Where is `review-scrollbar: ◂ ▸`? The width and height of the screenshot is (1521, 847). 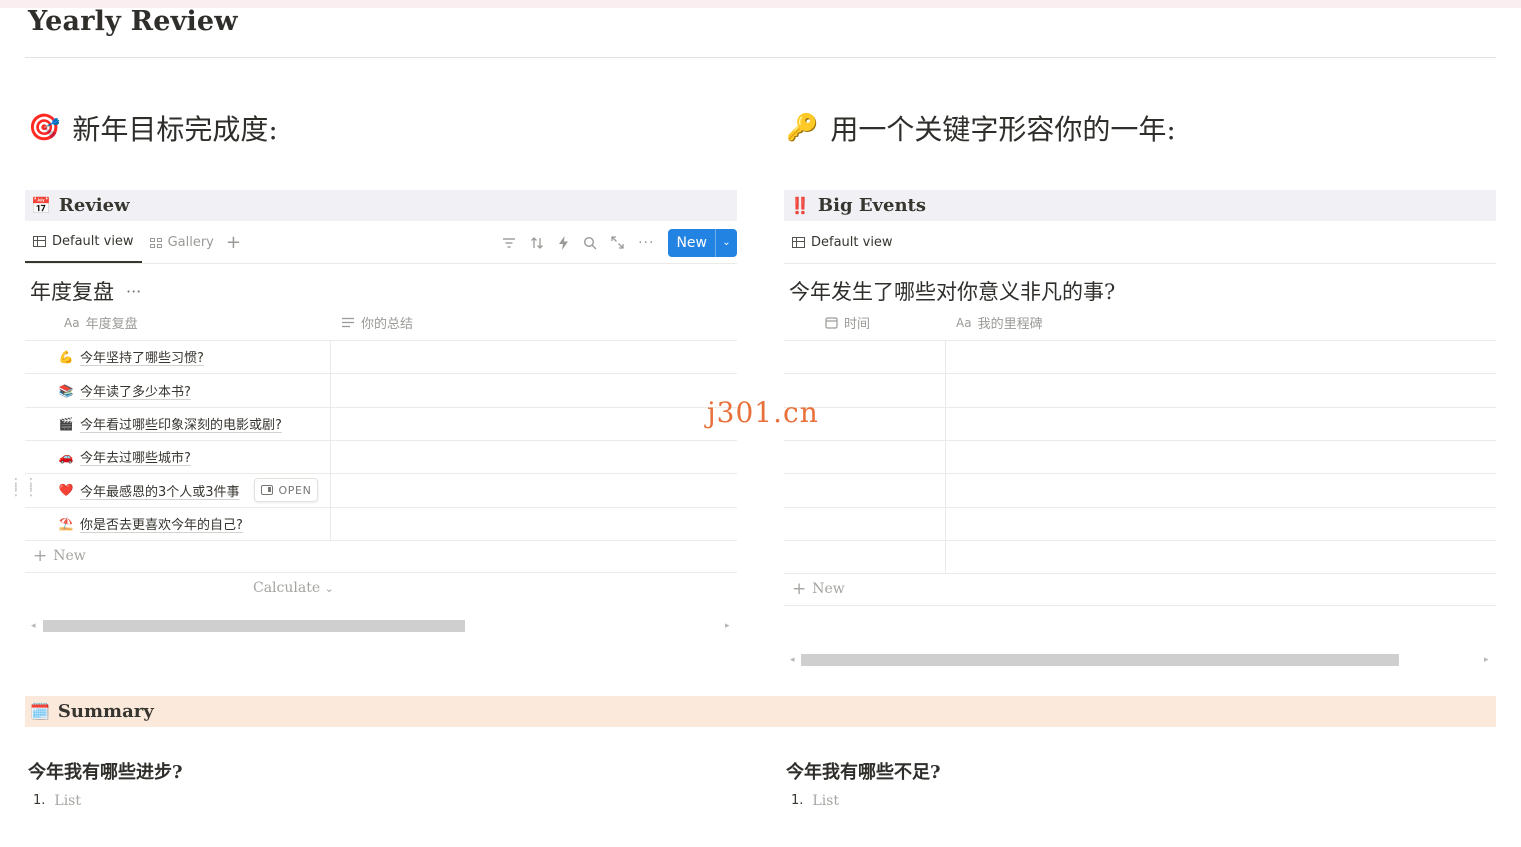
review-scrollbar: ◂ ▸ is located at coordinates (381, 626).